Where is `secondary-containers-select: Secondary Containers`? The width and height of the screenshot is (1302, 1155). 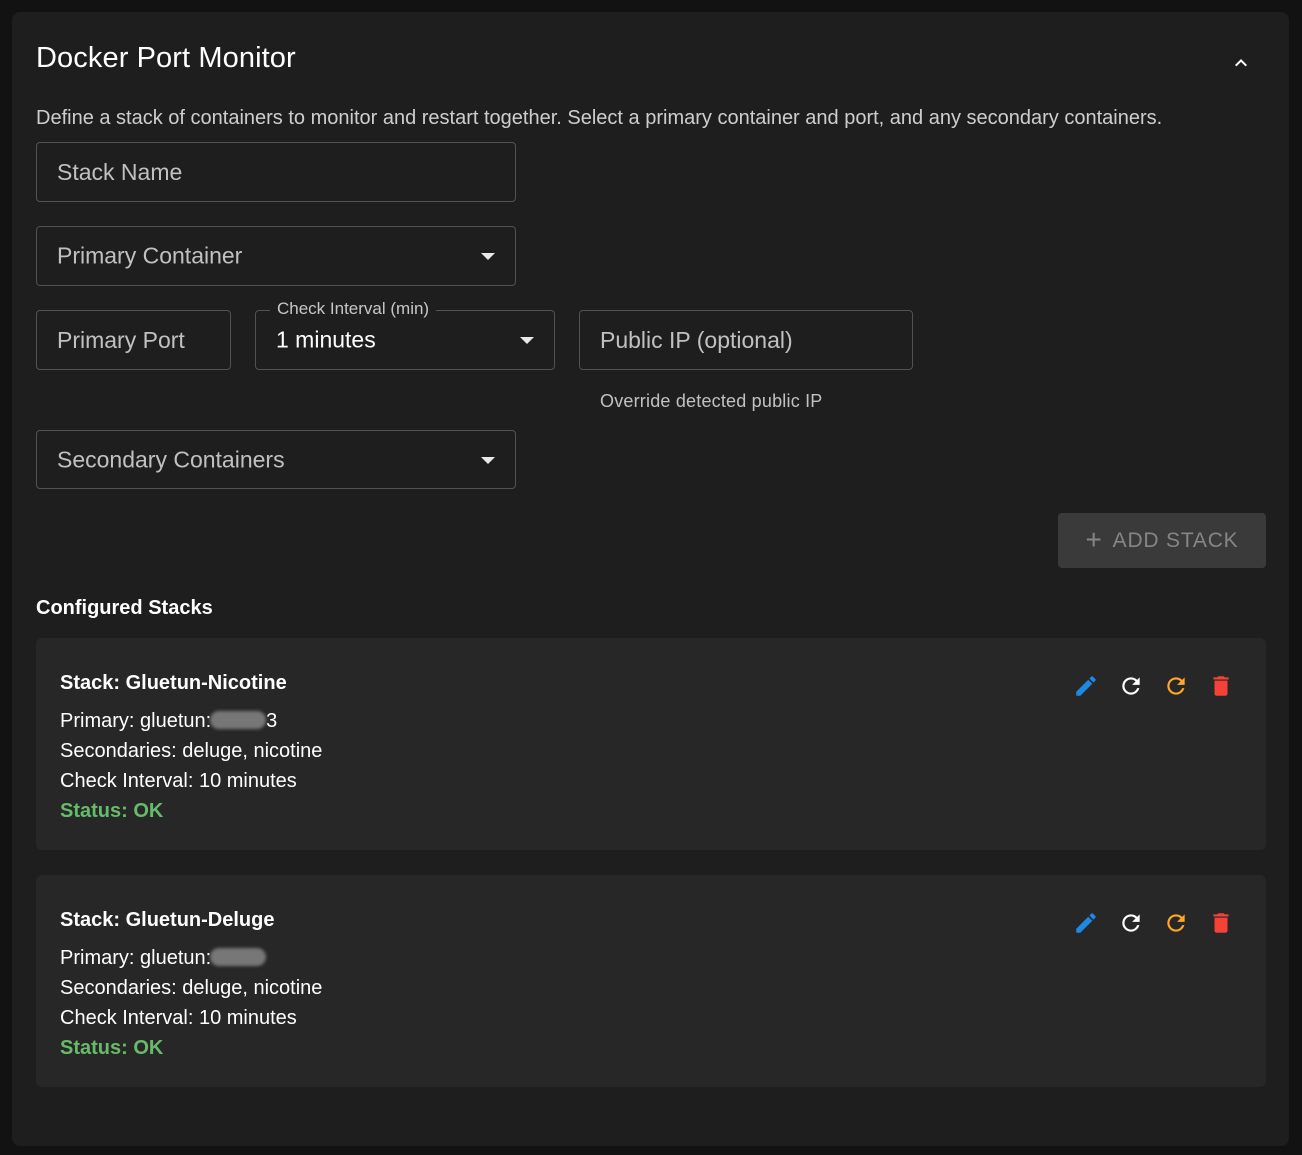 secondary-containers-select: Secondary Containers is located at coordinates (276, 459).